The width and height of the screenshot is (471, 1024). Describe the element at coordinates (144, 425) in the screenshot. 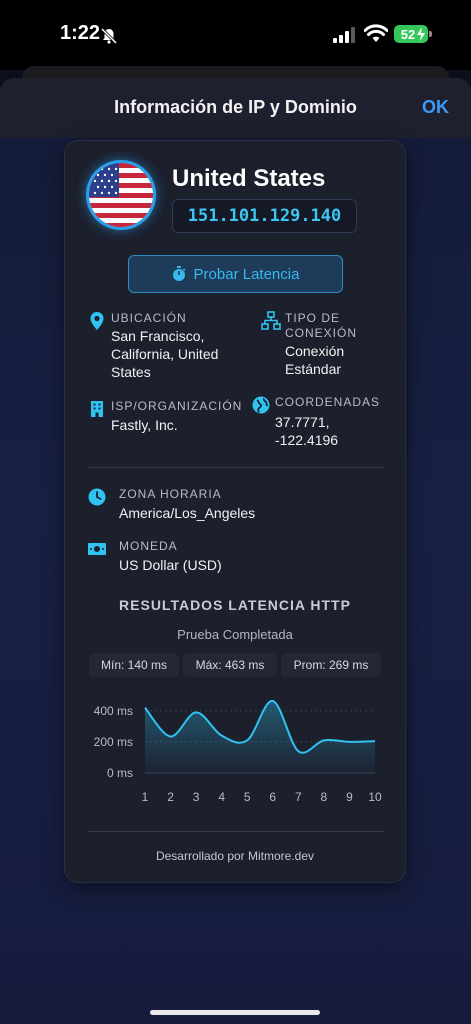

I see `isp-value: Fastly, Inc.` at that location.